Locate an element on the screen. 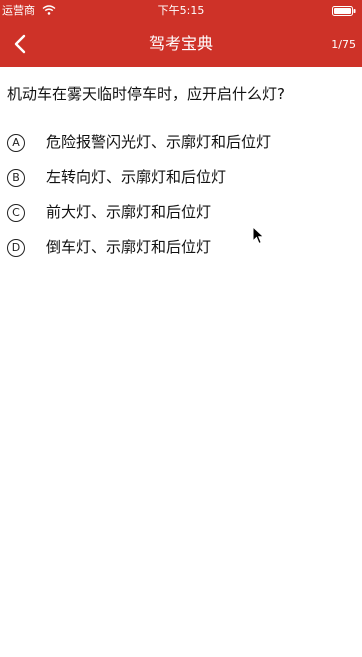 Image resolution: width=362 pixels, height=657 pixels. status-time: 下午5:15 is located at coordinates (181, 10).